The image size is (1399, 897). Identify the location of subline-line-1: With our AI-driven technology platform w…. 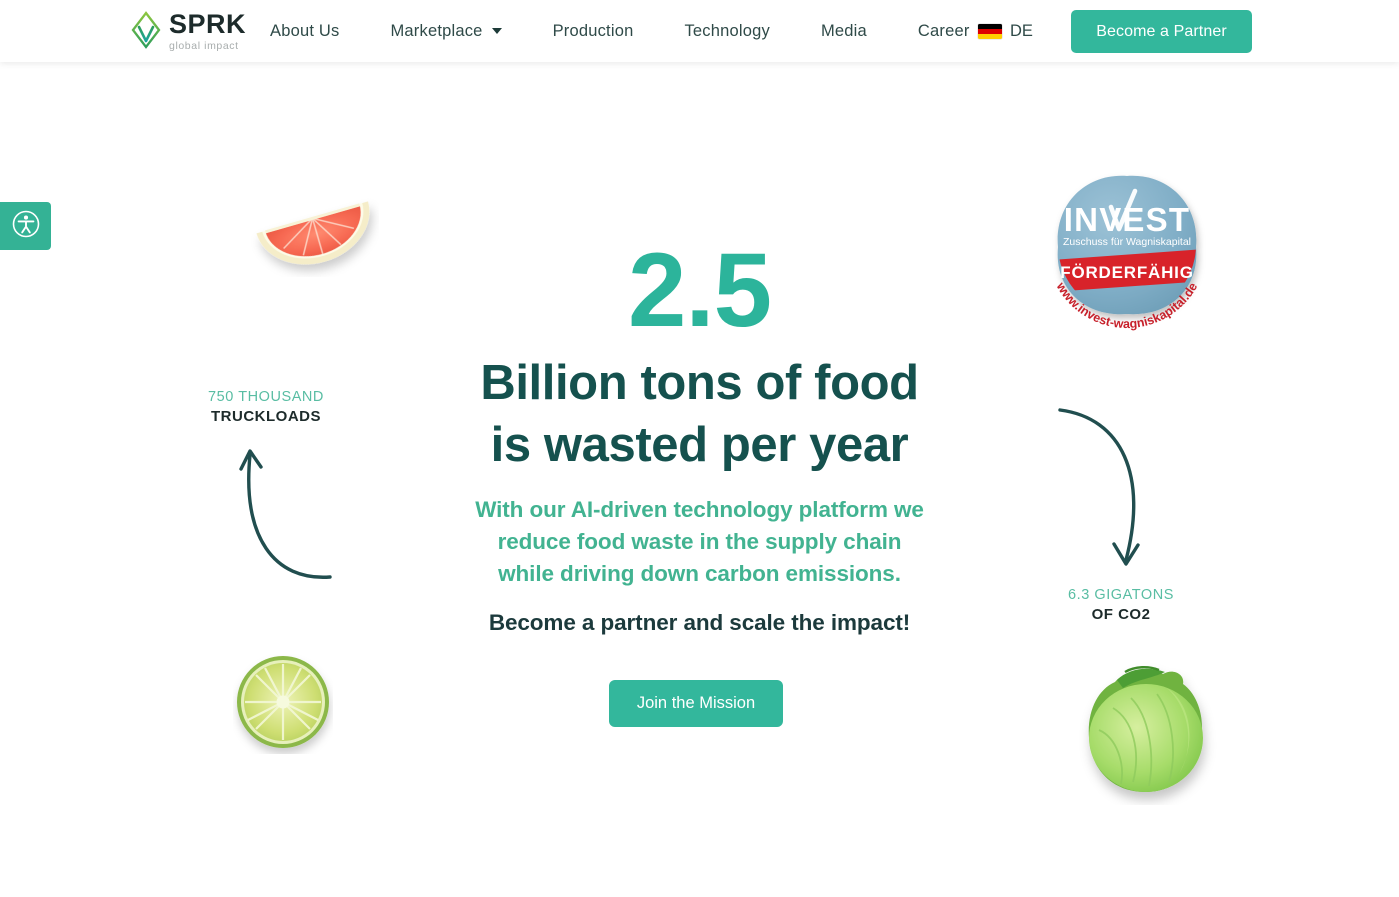
(699, 509).